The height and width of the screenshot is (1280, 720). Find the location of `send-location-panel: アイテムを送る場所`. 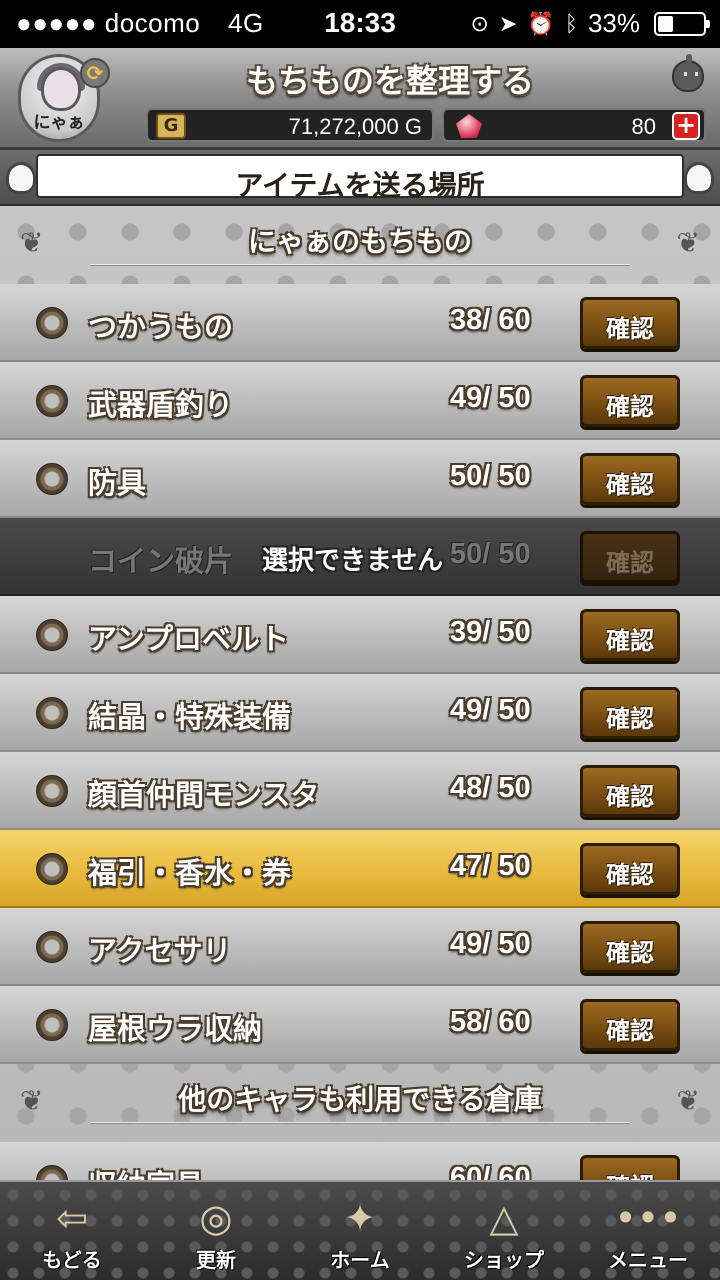

send-location-panel: アイテムを送る場所 is located at coordinates (360, 178).